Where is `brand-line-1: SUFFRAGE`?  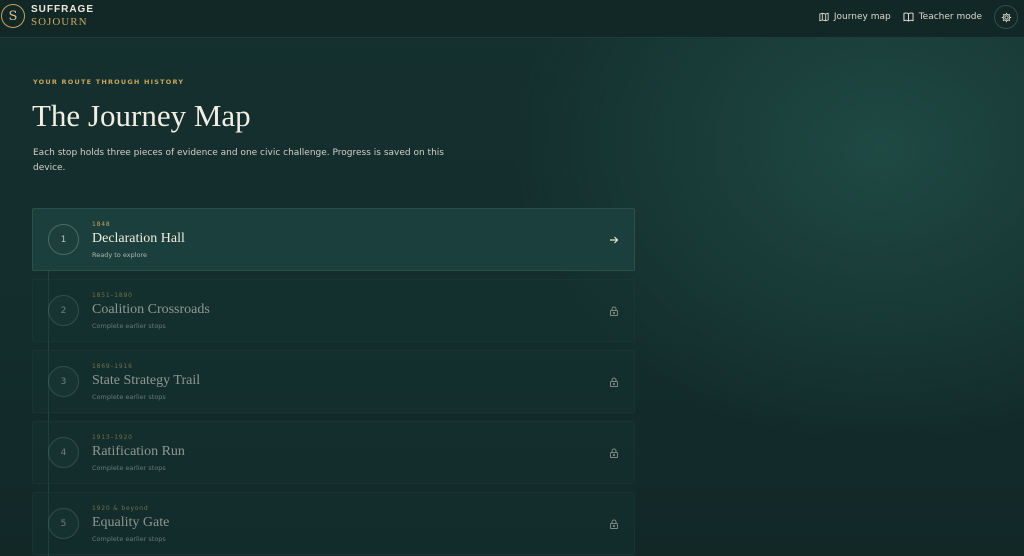
brand-line-1: SUFFRAGE is located at coordinates (62, 9).